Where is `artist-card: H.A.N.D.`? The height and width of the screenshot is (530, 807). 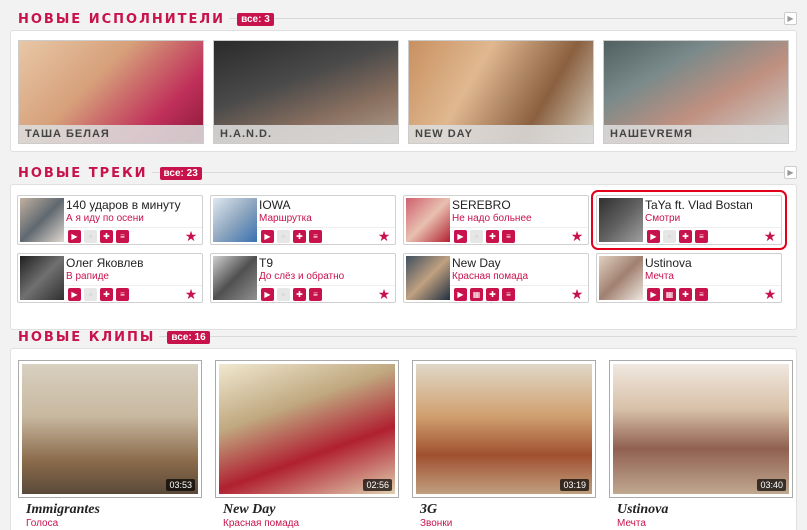 artist-card: H.A.N.D. is located at coordinates (306, 92).